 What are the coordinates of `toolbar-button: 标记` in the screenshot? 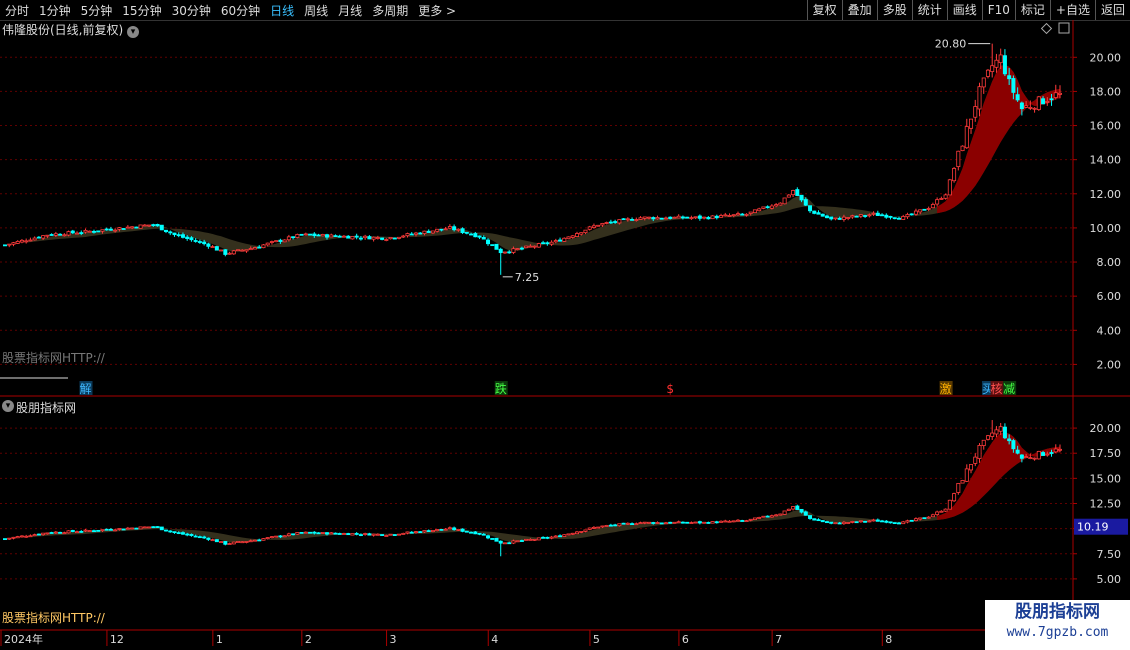 It's located at (1032, 10).